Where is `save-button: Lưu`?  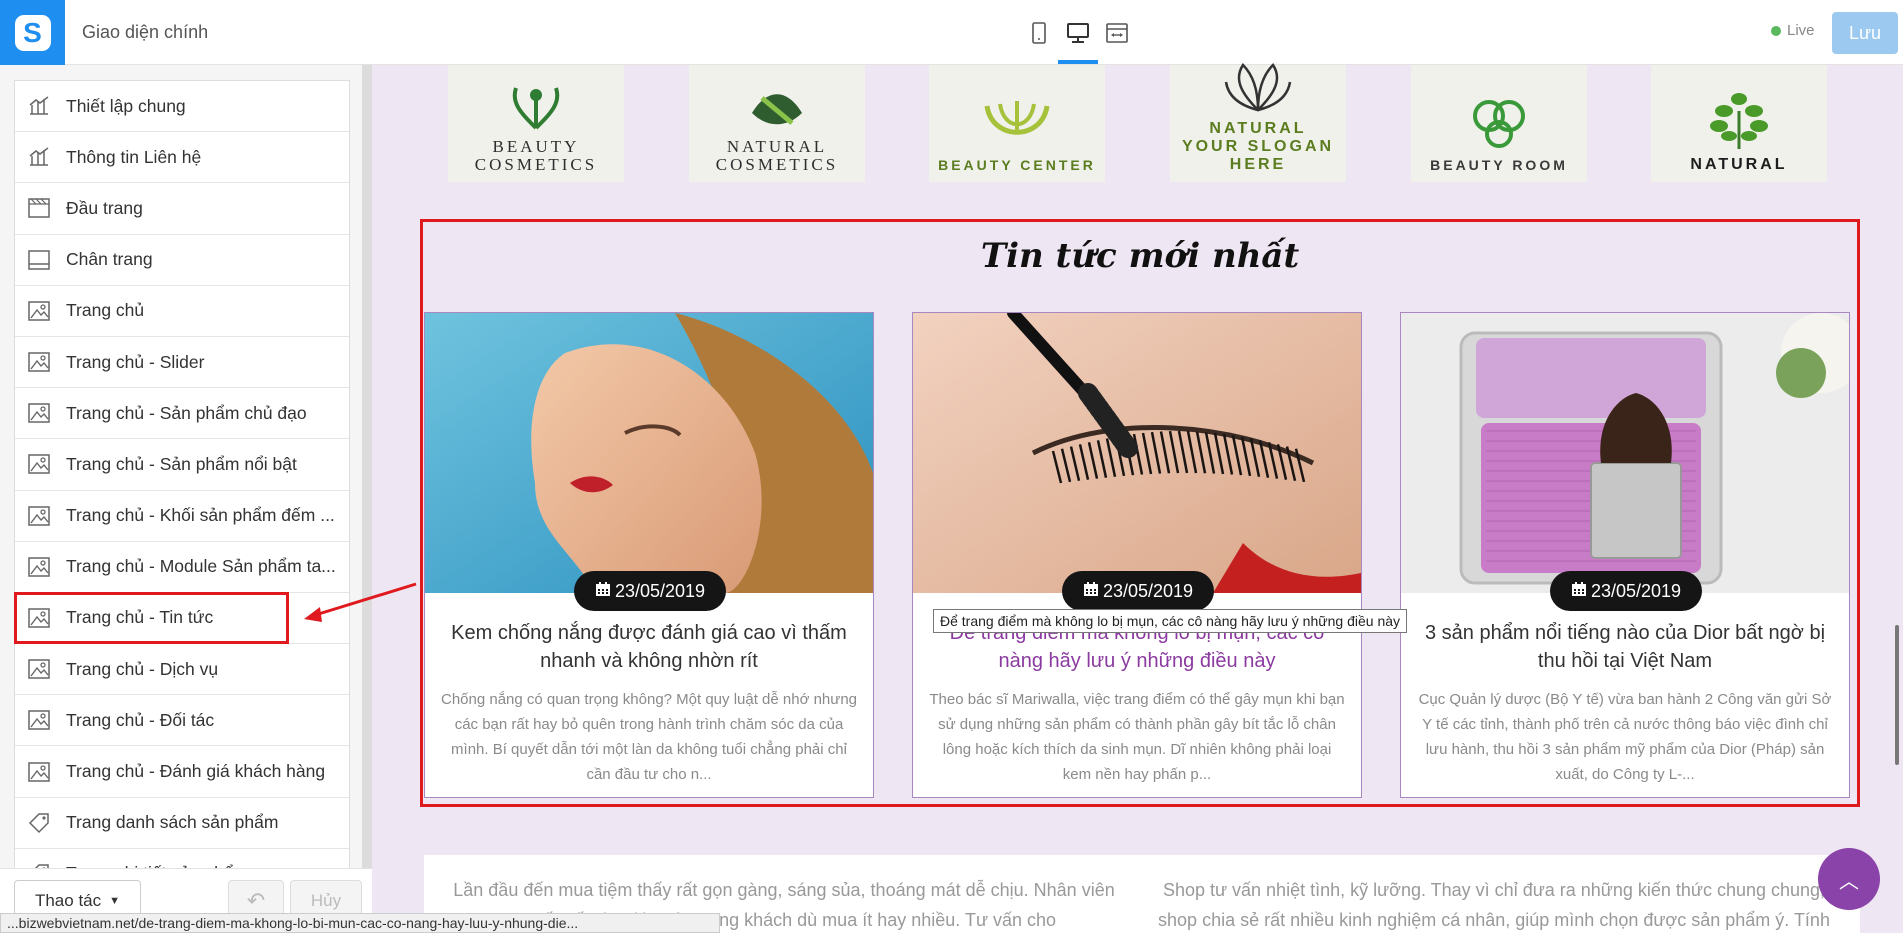 save-button: Lưu is located at coordinates (1865, 33).